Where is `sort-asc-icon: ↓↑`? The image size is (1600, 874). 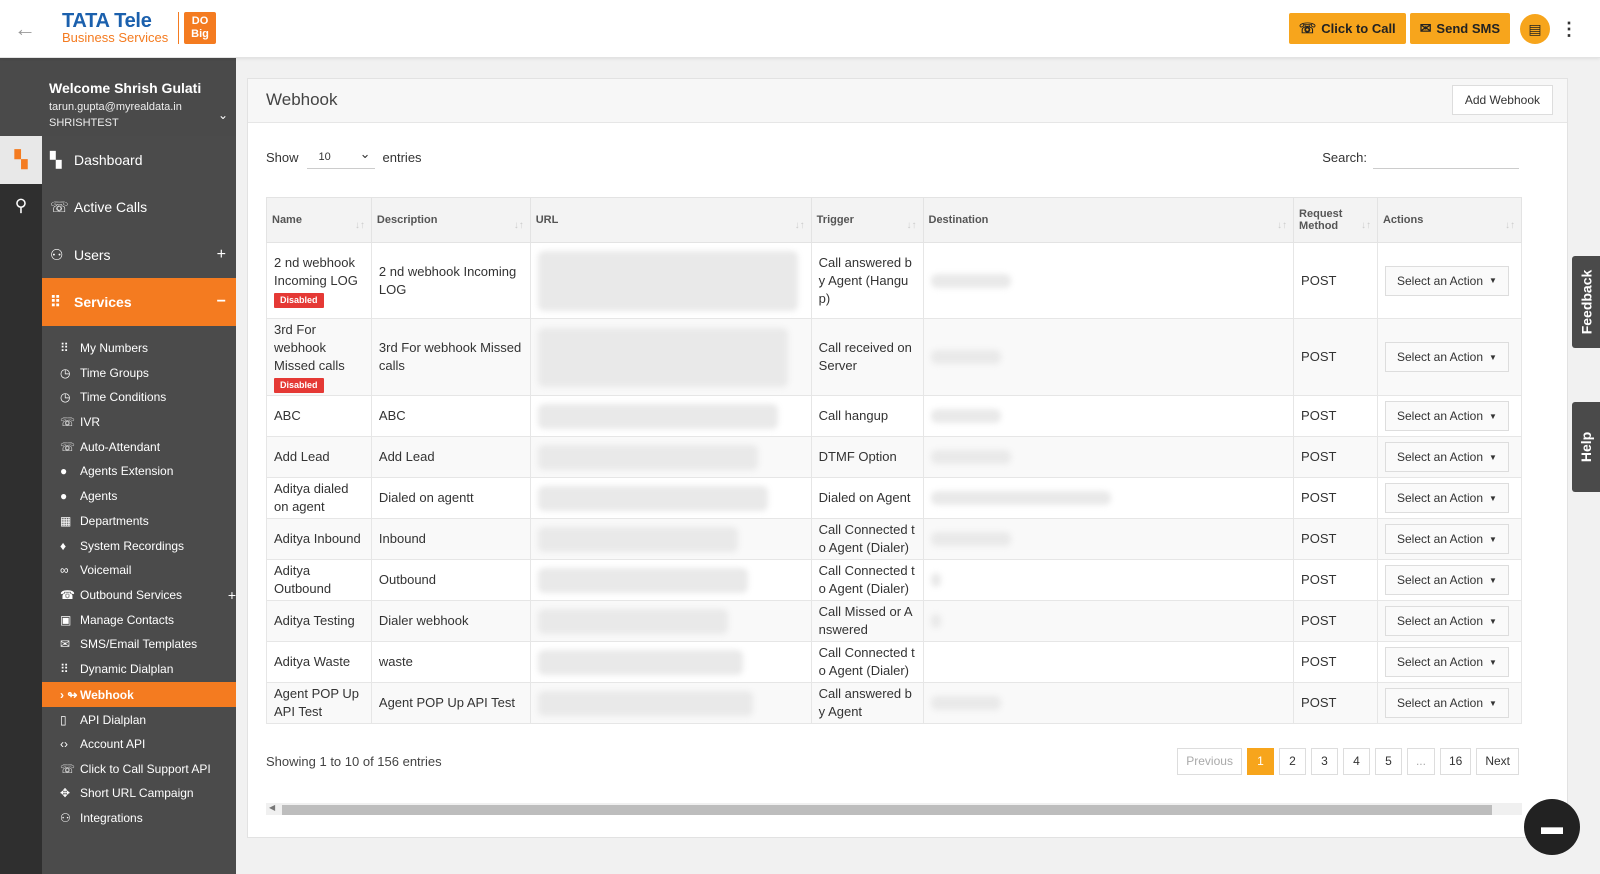
sort-asc-icon: ↓↑ is located at coordinates (359, 225).